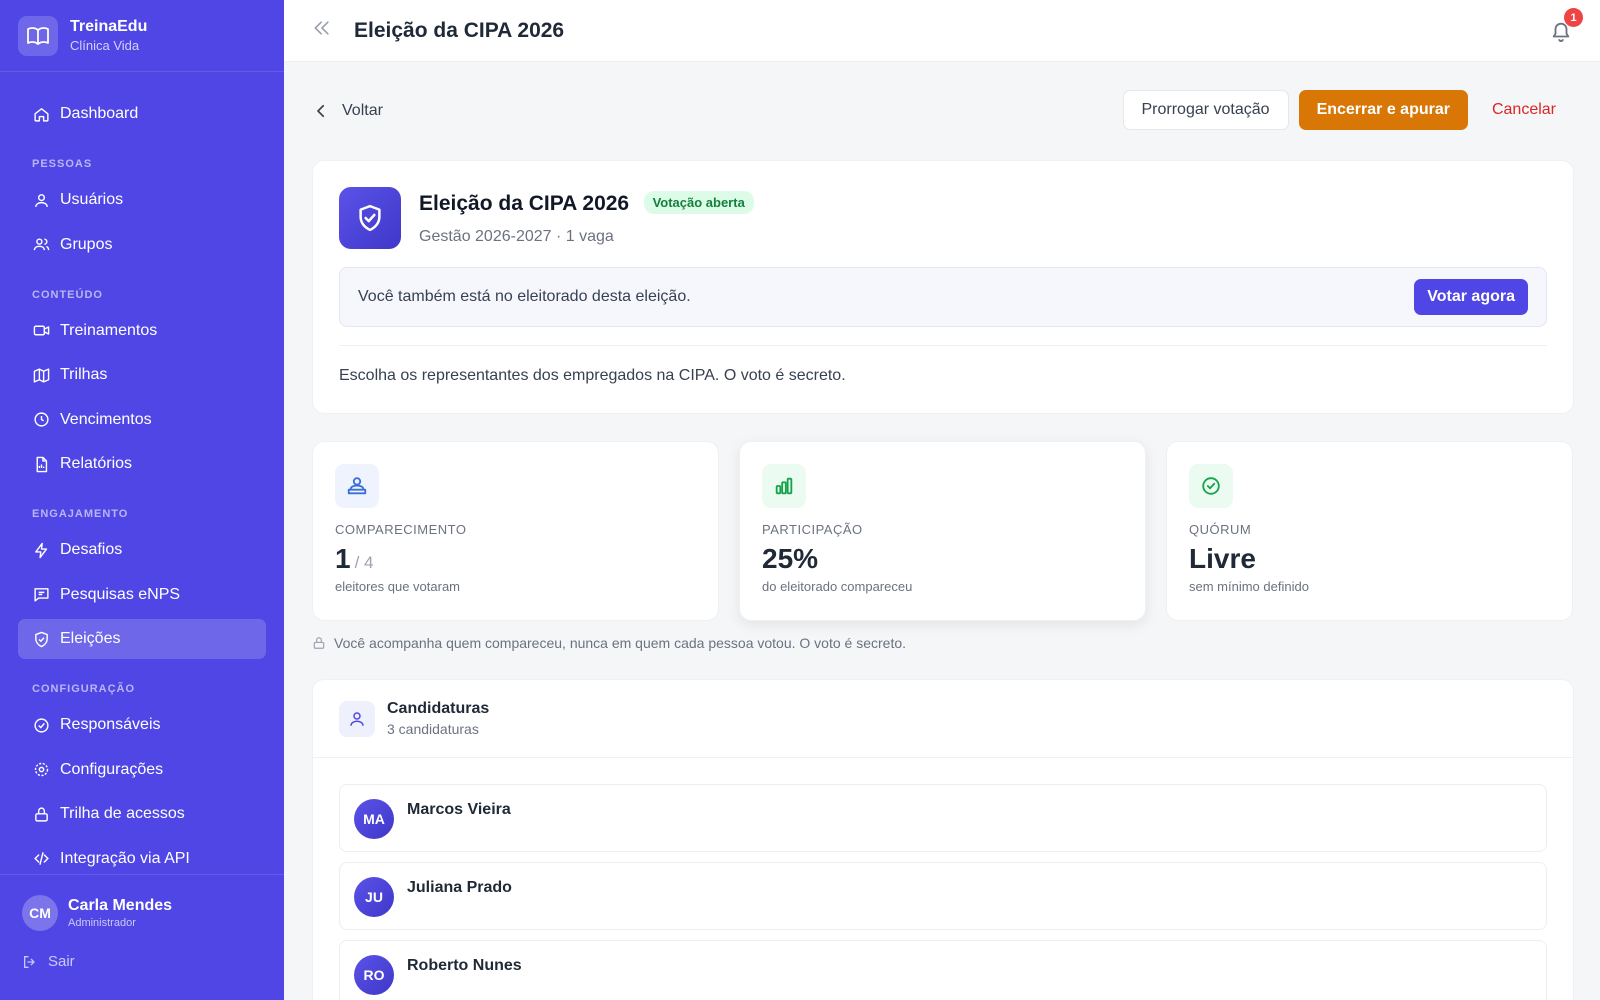  What do you see at coordinates (106, 419) in the screenshot?
I see `sidebar-item-label: Vencimentos` at bounding box center [106, 419].